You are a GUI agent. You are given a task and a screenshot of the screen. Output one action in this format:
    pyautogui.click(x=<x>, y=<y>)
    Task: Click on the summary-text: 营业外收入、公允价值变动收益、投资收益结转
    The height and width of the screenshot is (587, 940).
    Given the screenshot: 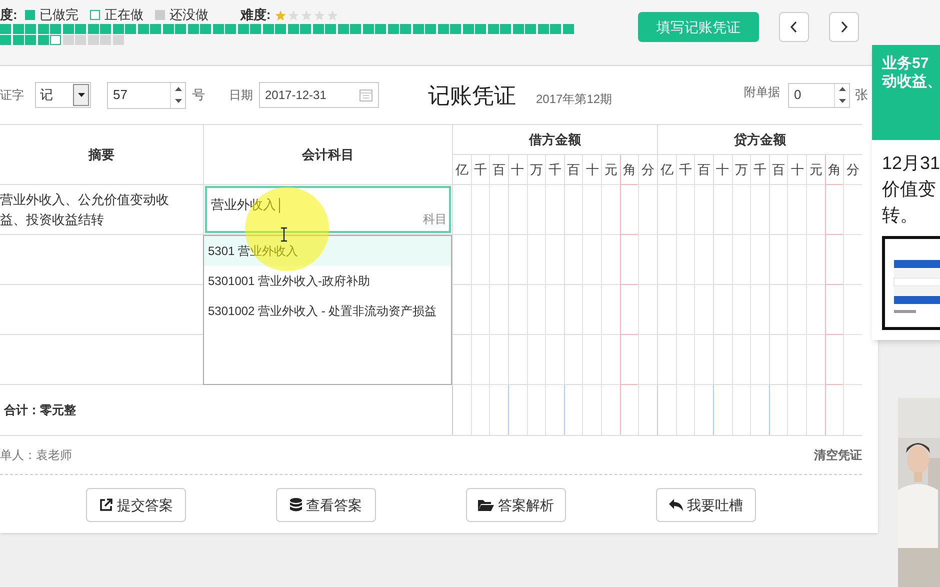 What is the action you would take?
    pyautogui.click(x=91, y=210)
    